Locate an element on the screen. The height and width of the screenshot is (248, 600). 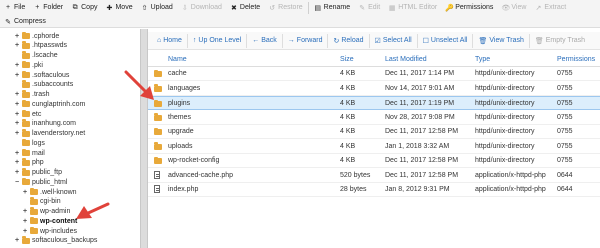
tree-item-subaccounts: .subaccounts is located at coordinates (43, 85).